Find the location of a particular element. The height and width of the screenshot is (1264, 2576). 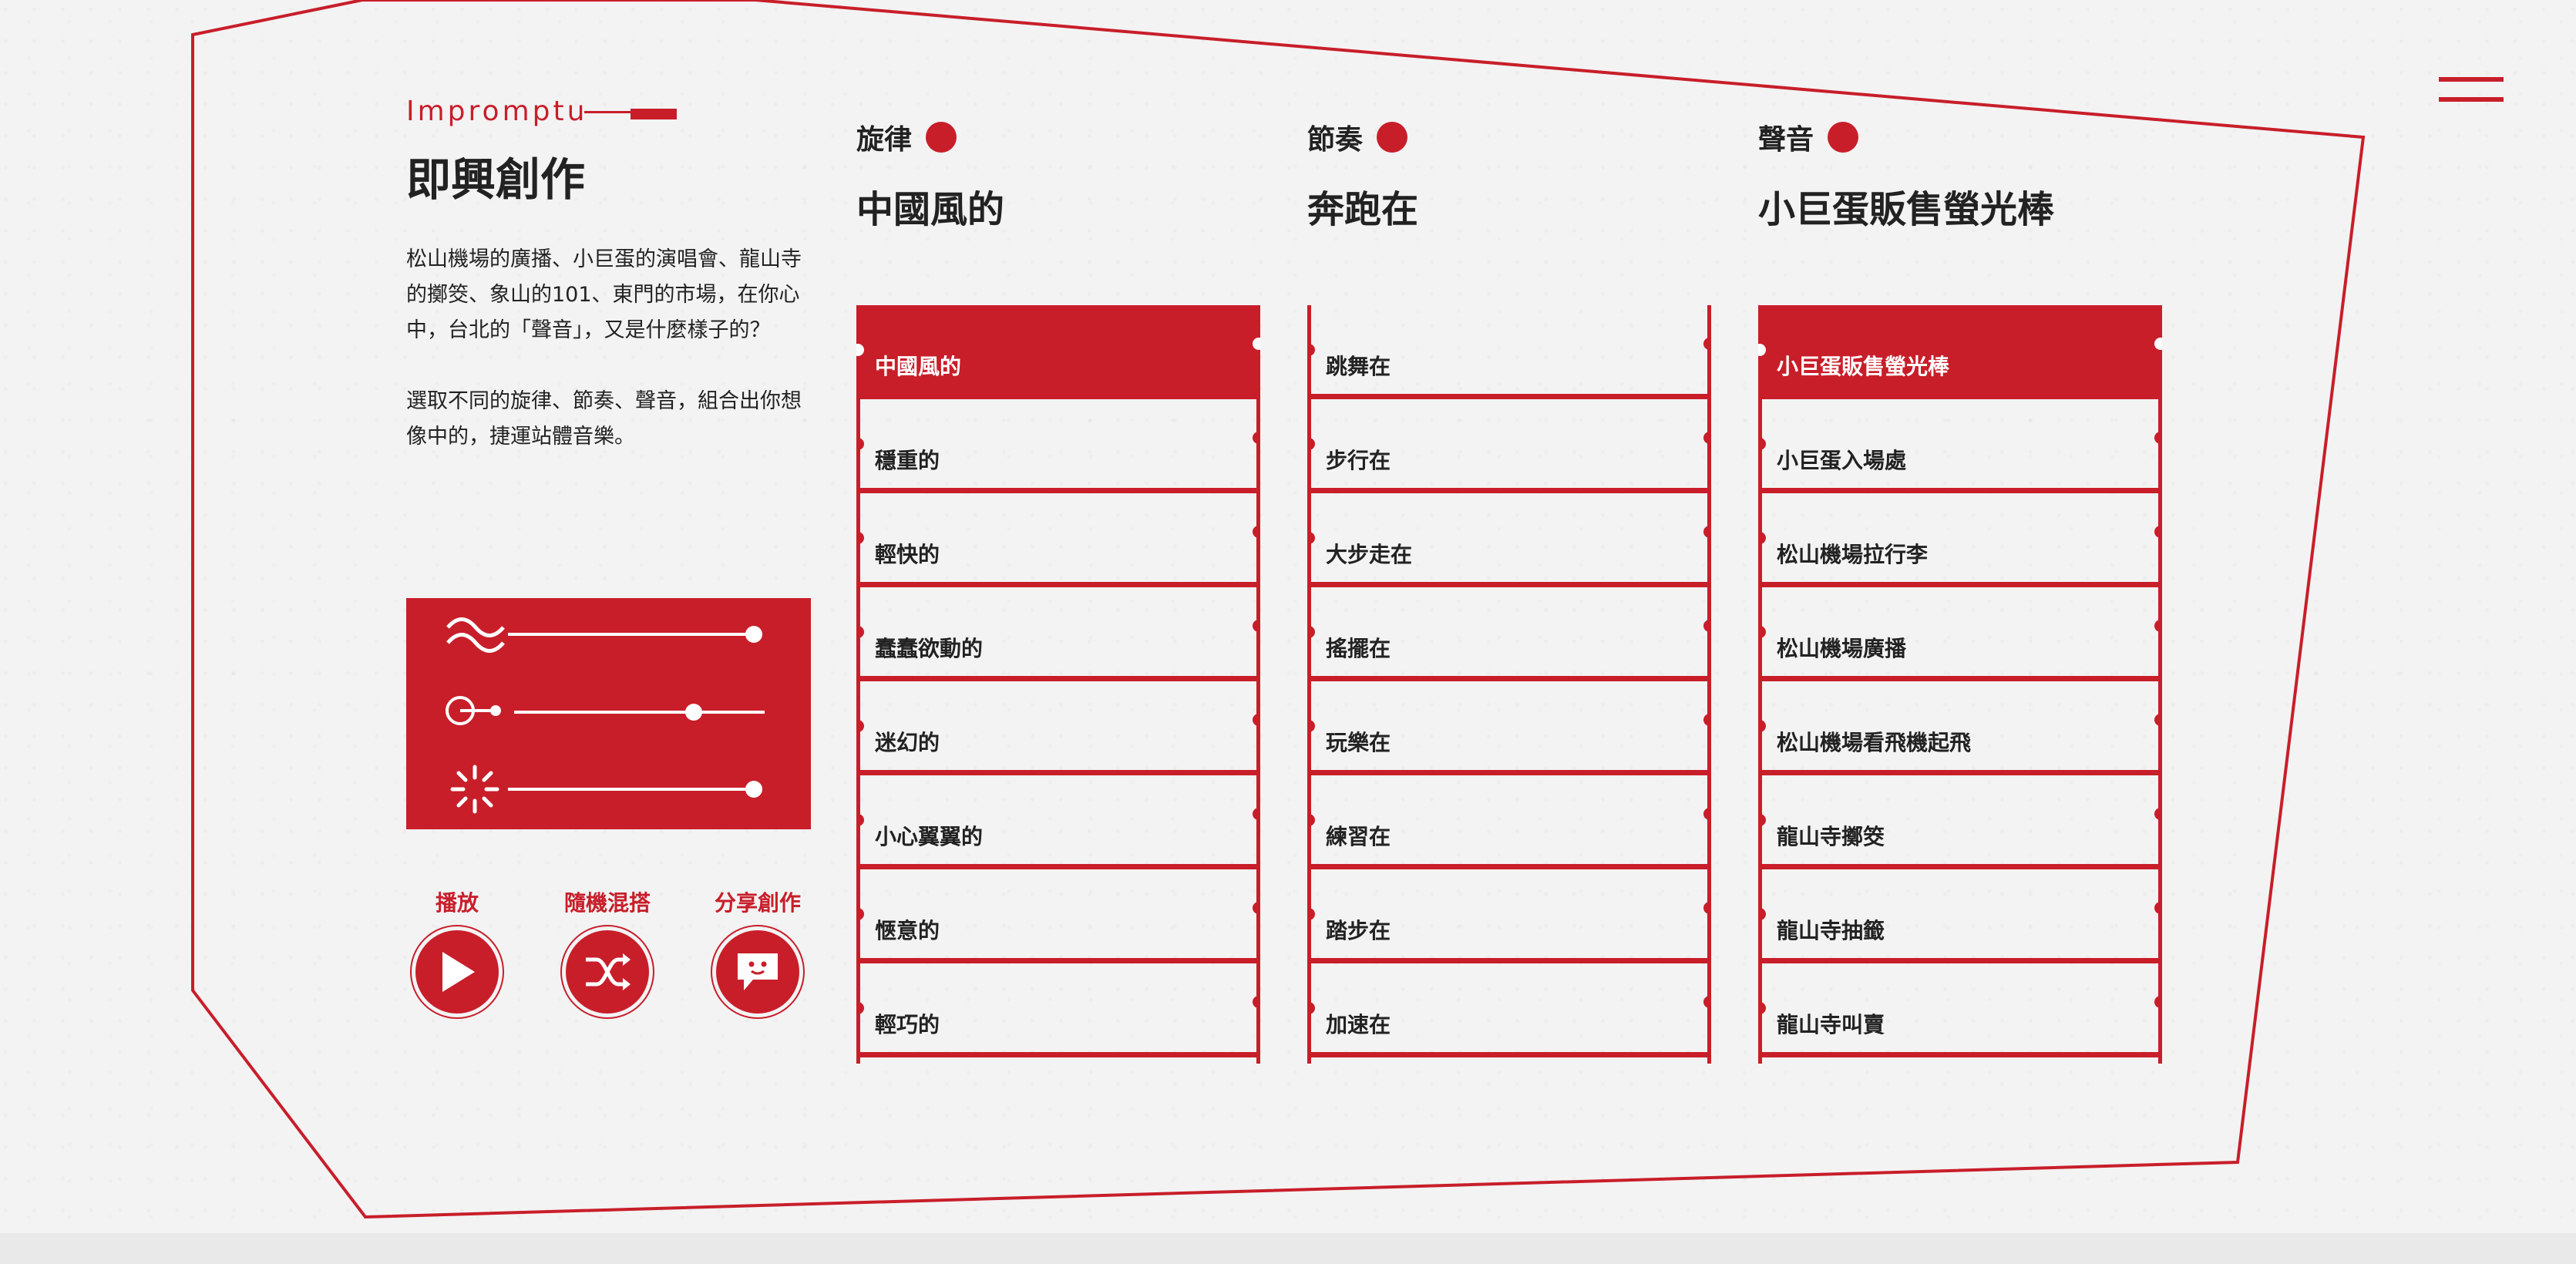

rhythm-option: 加速在 is located at coordinates (1509, 1010).